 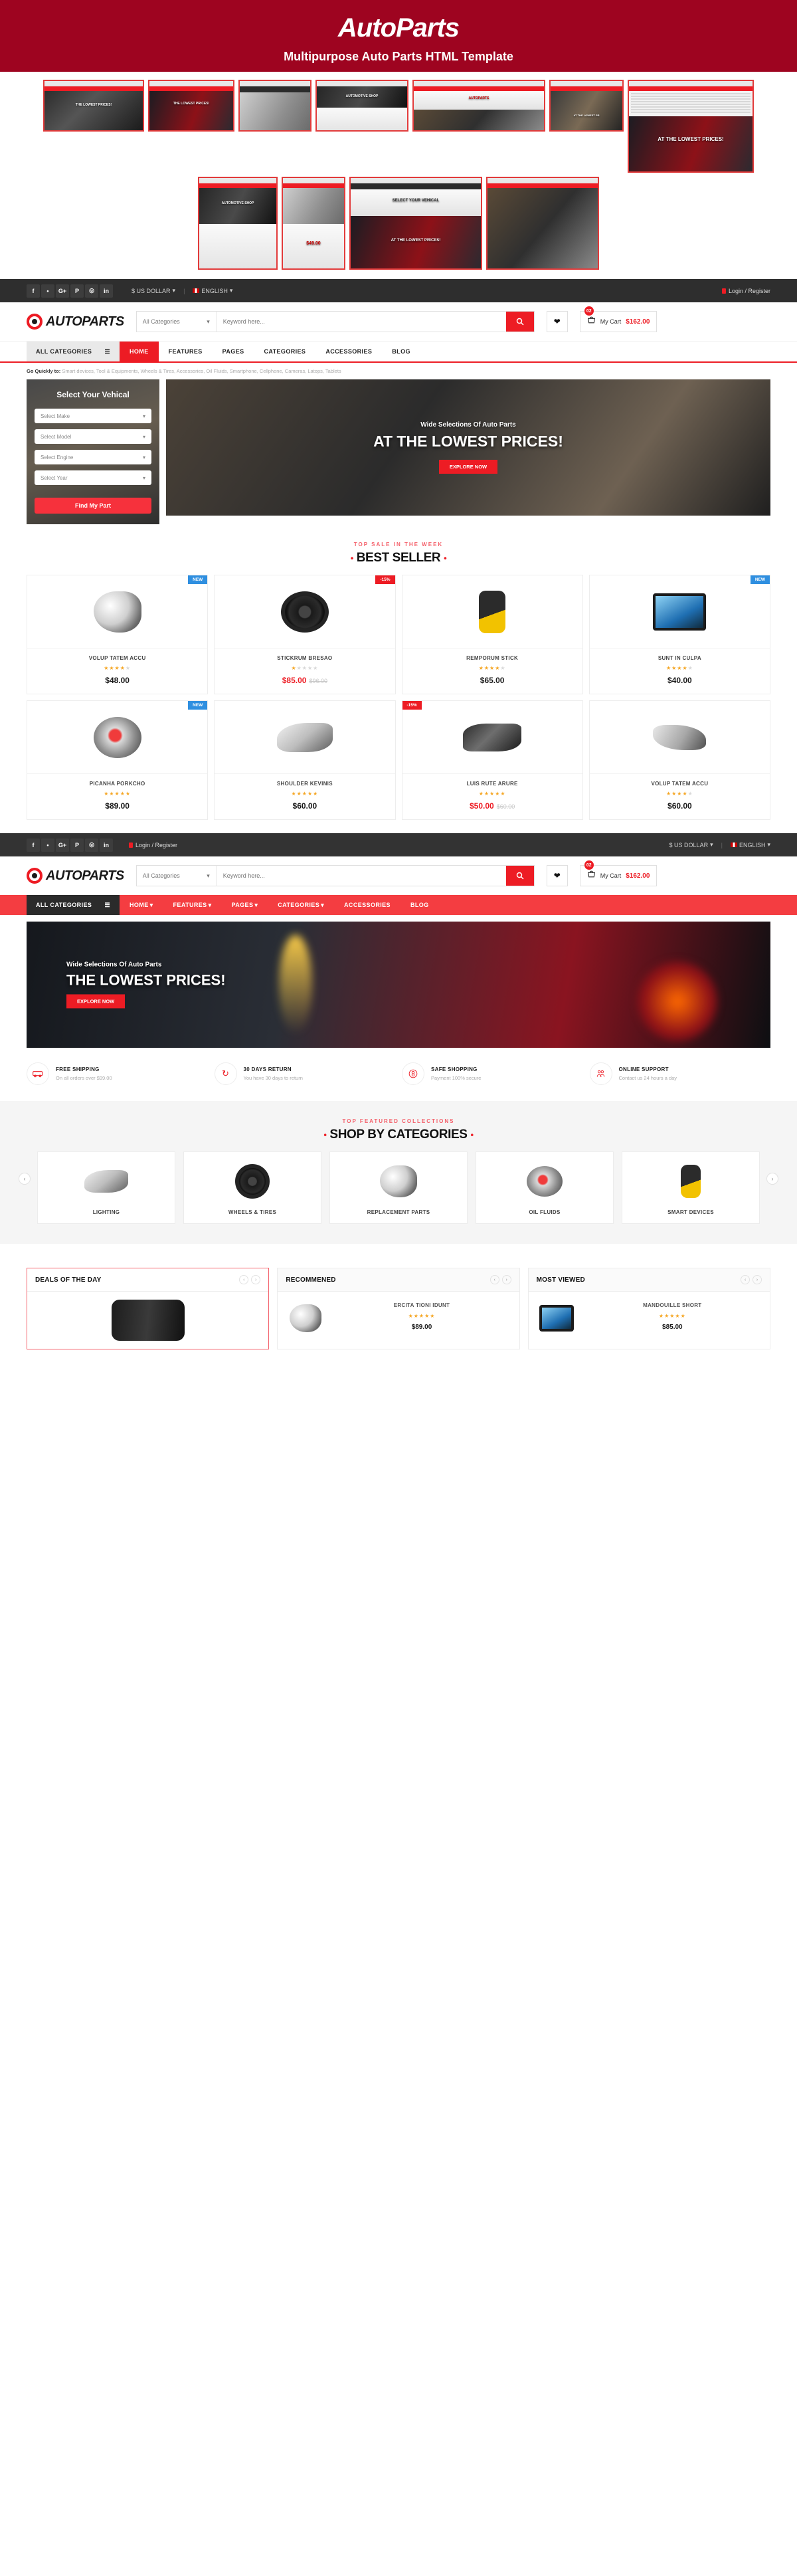 I want to click on nav-item-home-alt: HOME ▾, so click(x=141, y=905).